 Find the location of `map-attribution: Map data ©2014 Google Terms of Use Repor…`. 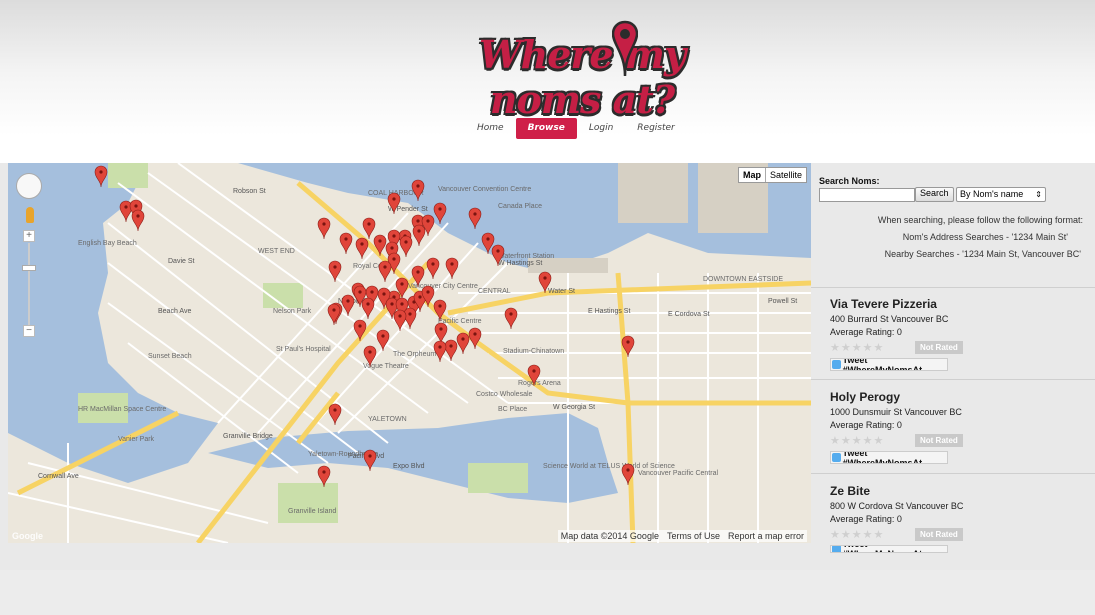

map-attribution: Map data ©2014 Google Terms of Use Repor… is located at coordinates (682, 536).